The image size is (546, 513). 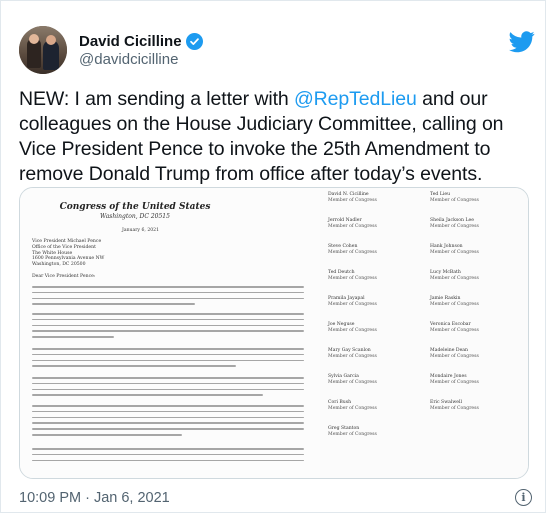 What do you see at coordinates (454, 275) in the screenshot?
I see `signatory: Lucy McBath Member of Congress` at bounding box center [454, 275].